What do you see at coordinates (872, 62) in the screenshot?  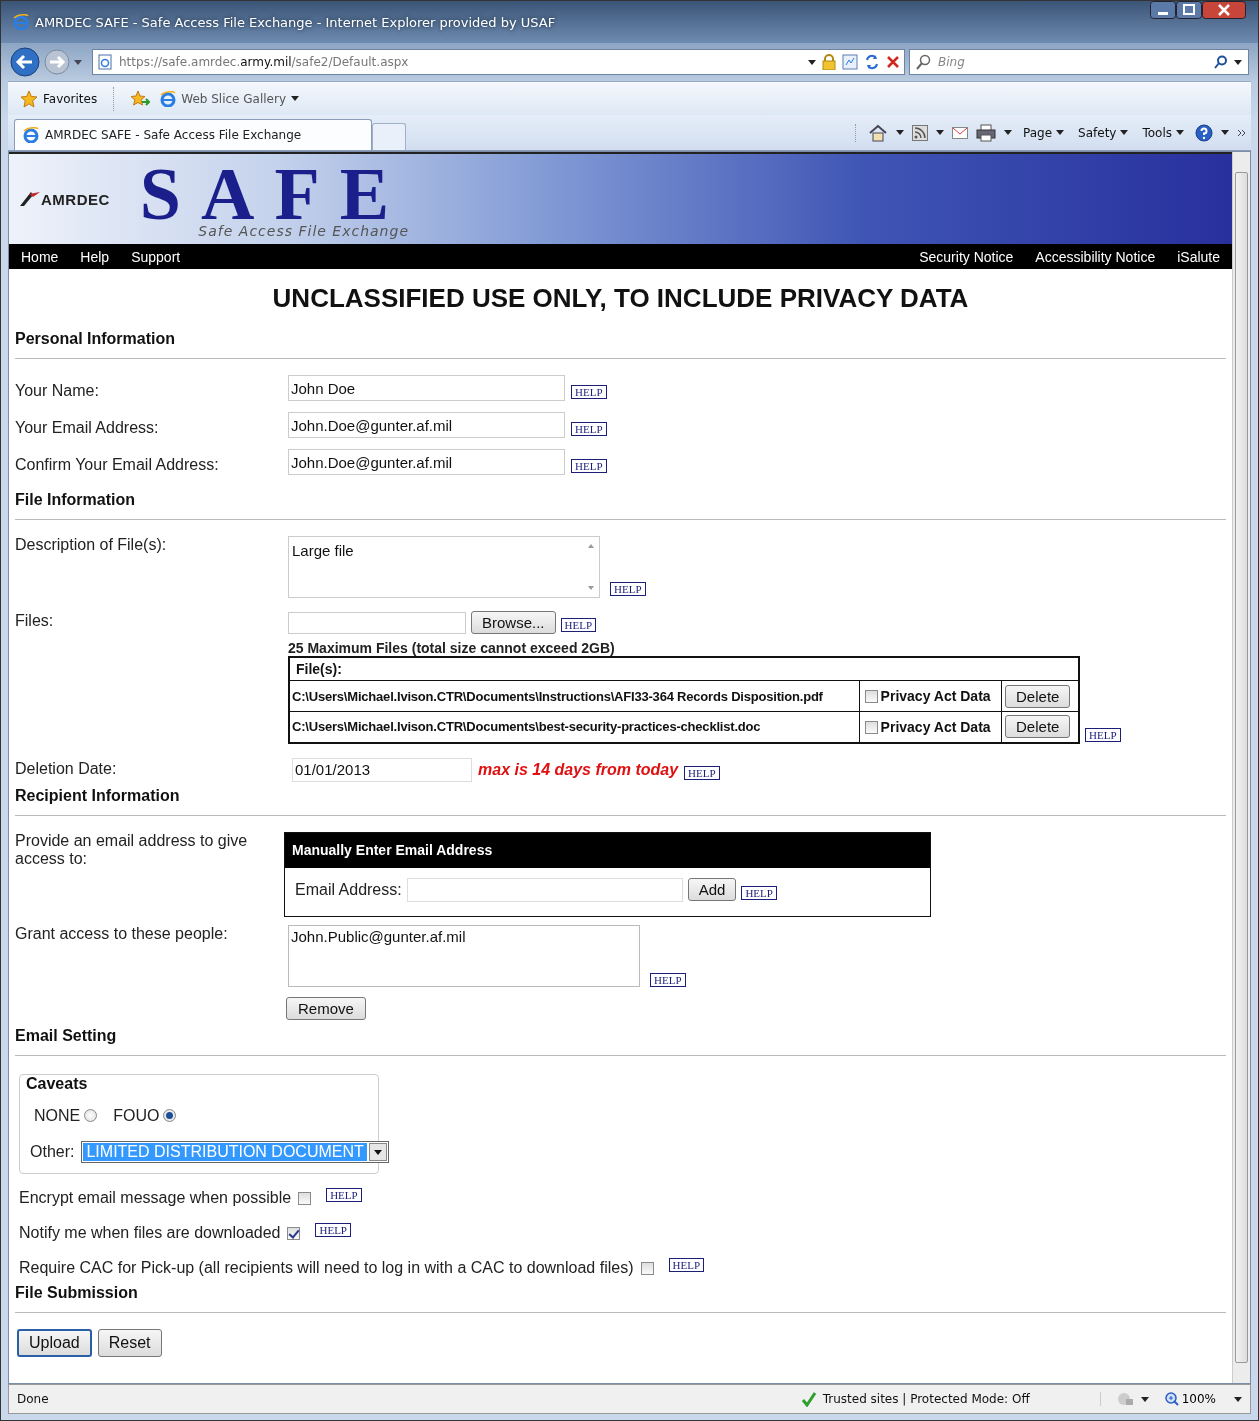 I see `refresh-icon` at bounding box center [872, 62].